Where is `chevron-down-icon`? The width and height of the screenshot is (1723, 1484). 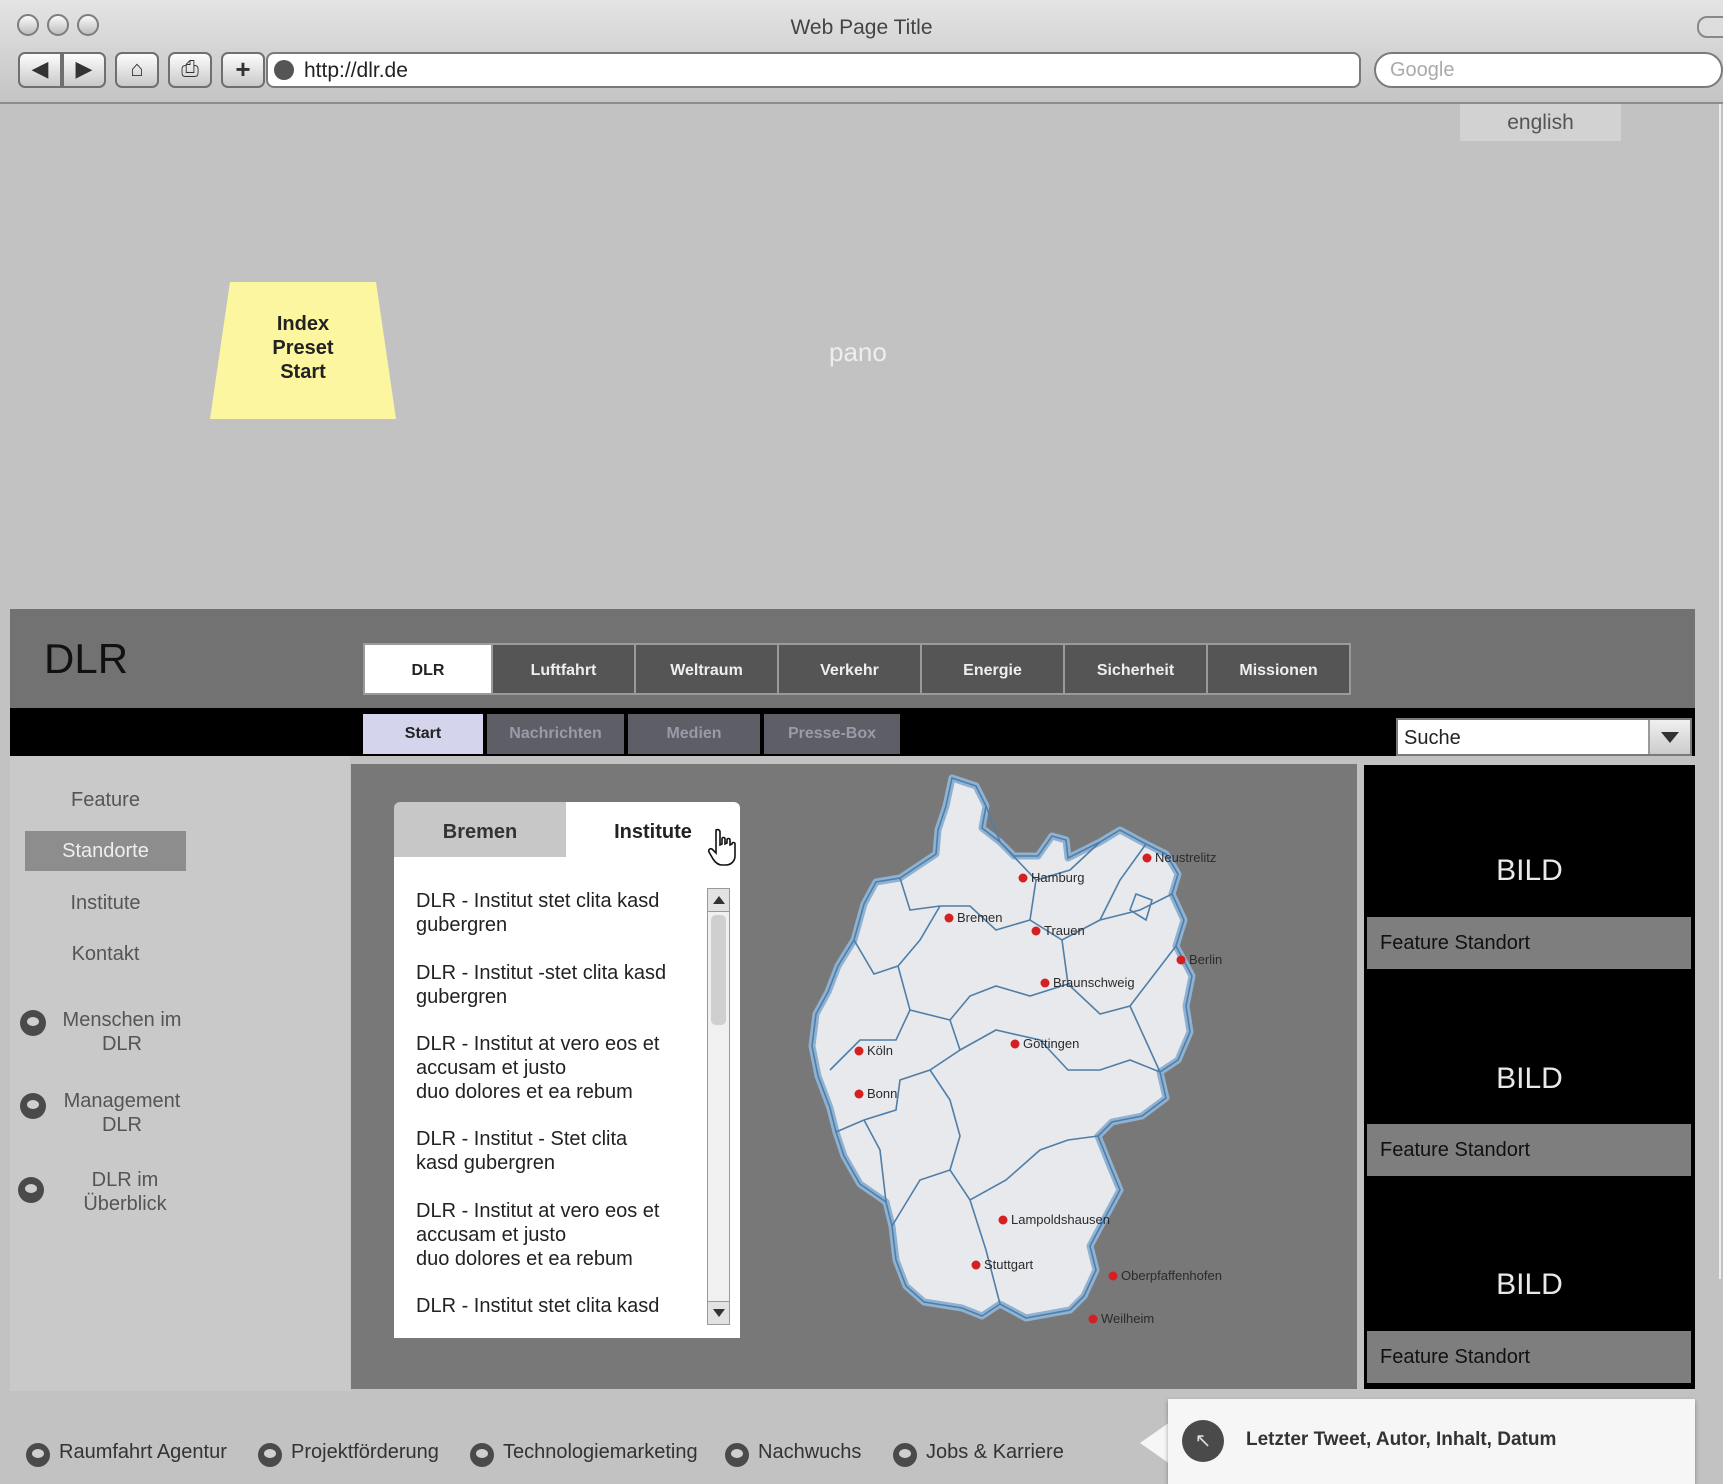 chevron-down-icon is located at coordinates (1670, 737).